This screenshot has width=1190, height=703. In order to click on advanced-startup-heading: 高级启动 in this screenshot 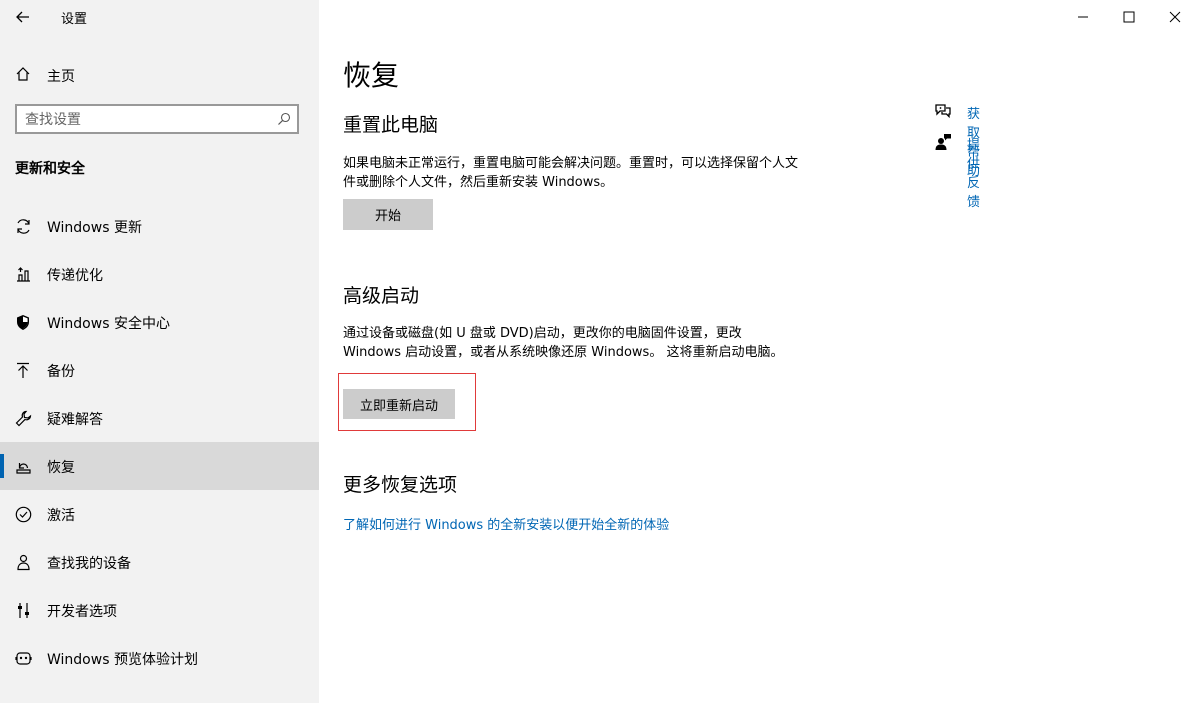, I will do `click(381, 296)`.